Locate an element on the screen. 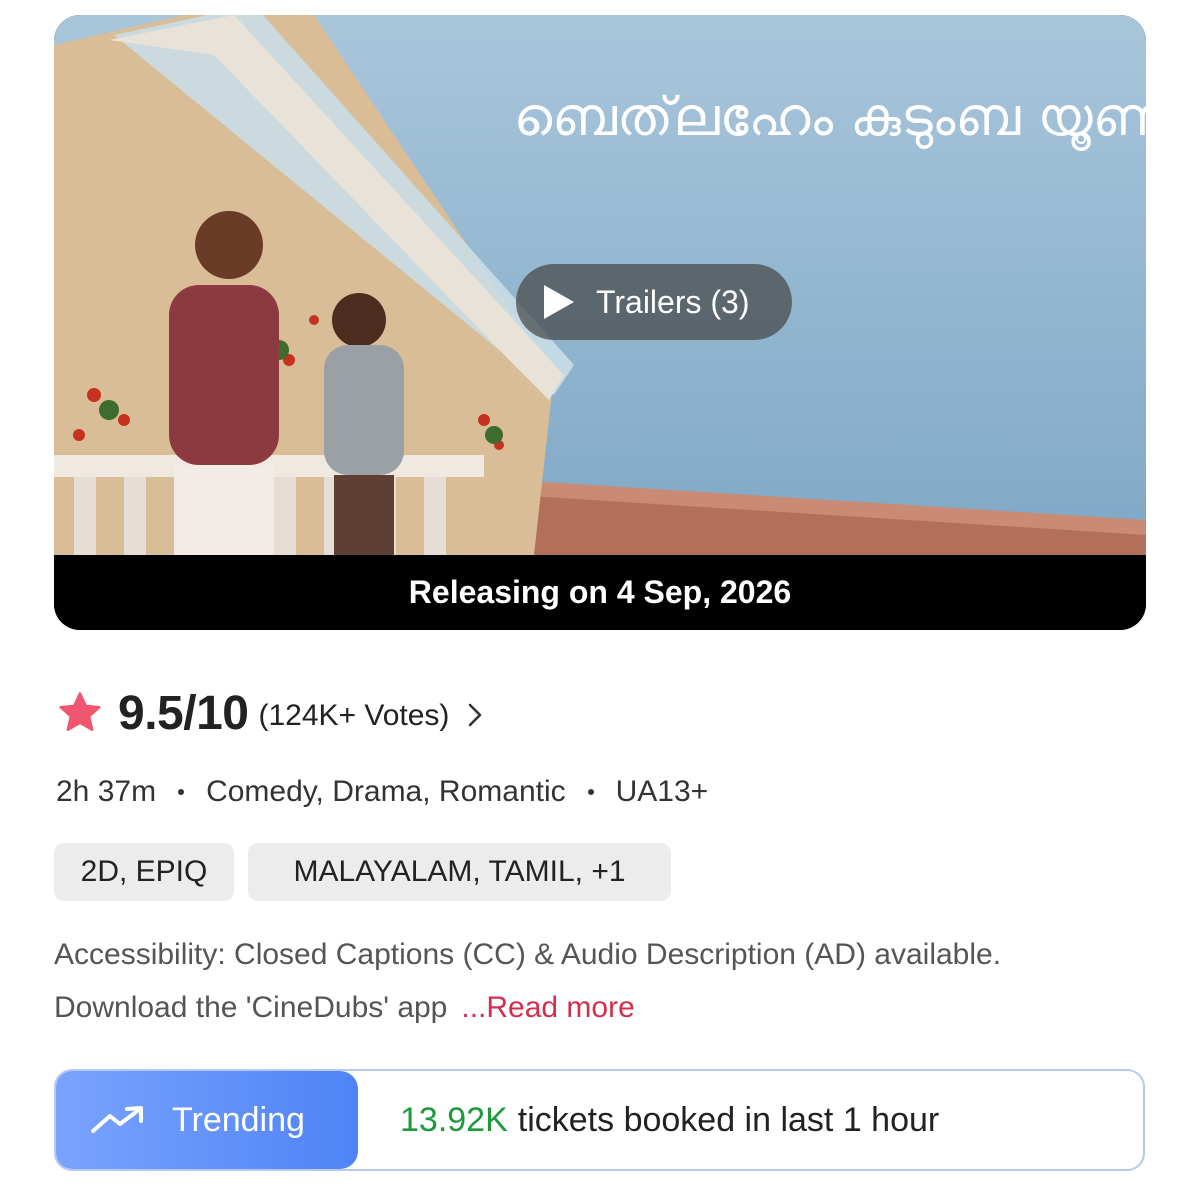 The image size is (1200, 1191). trailers-label: Trailers (3) is located at coordinates (673, 301).